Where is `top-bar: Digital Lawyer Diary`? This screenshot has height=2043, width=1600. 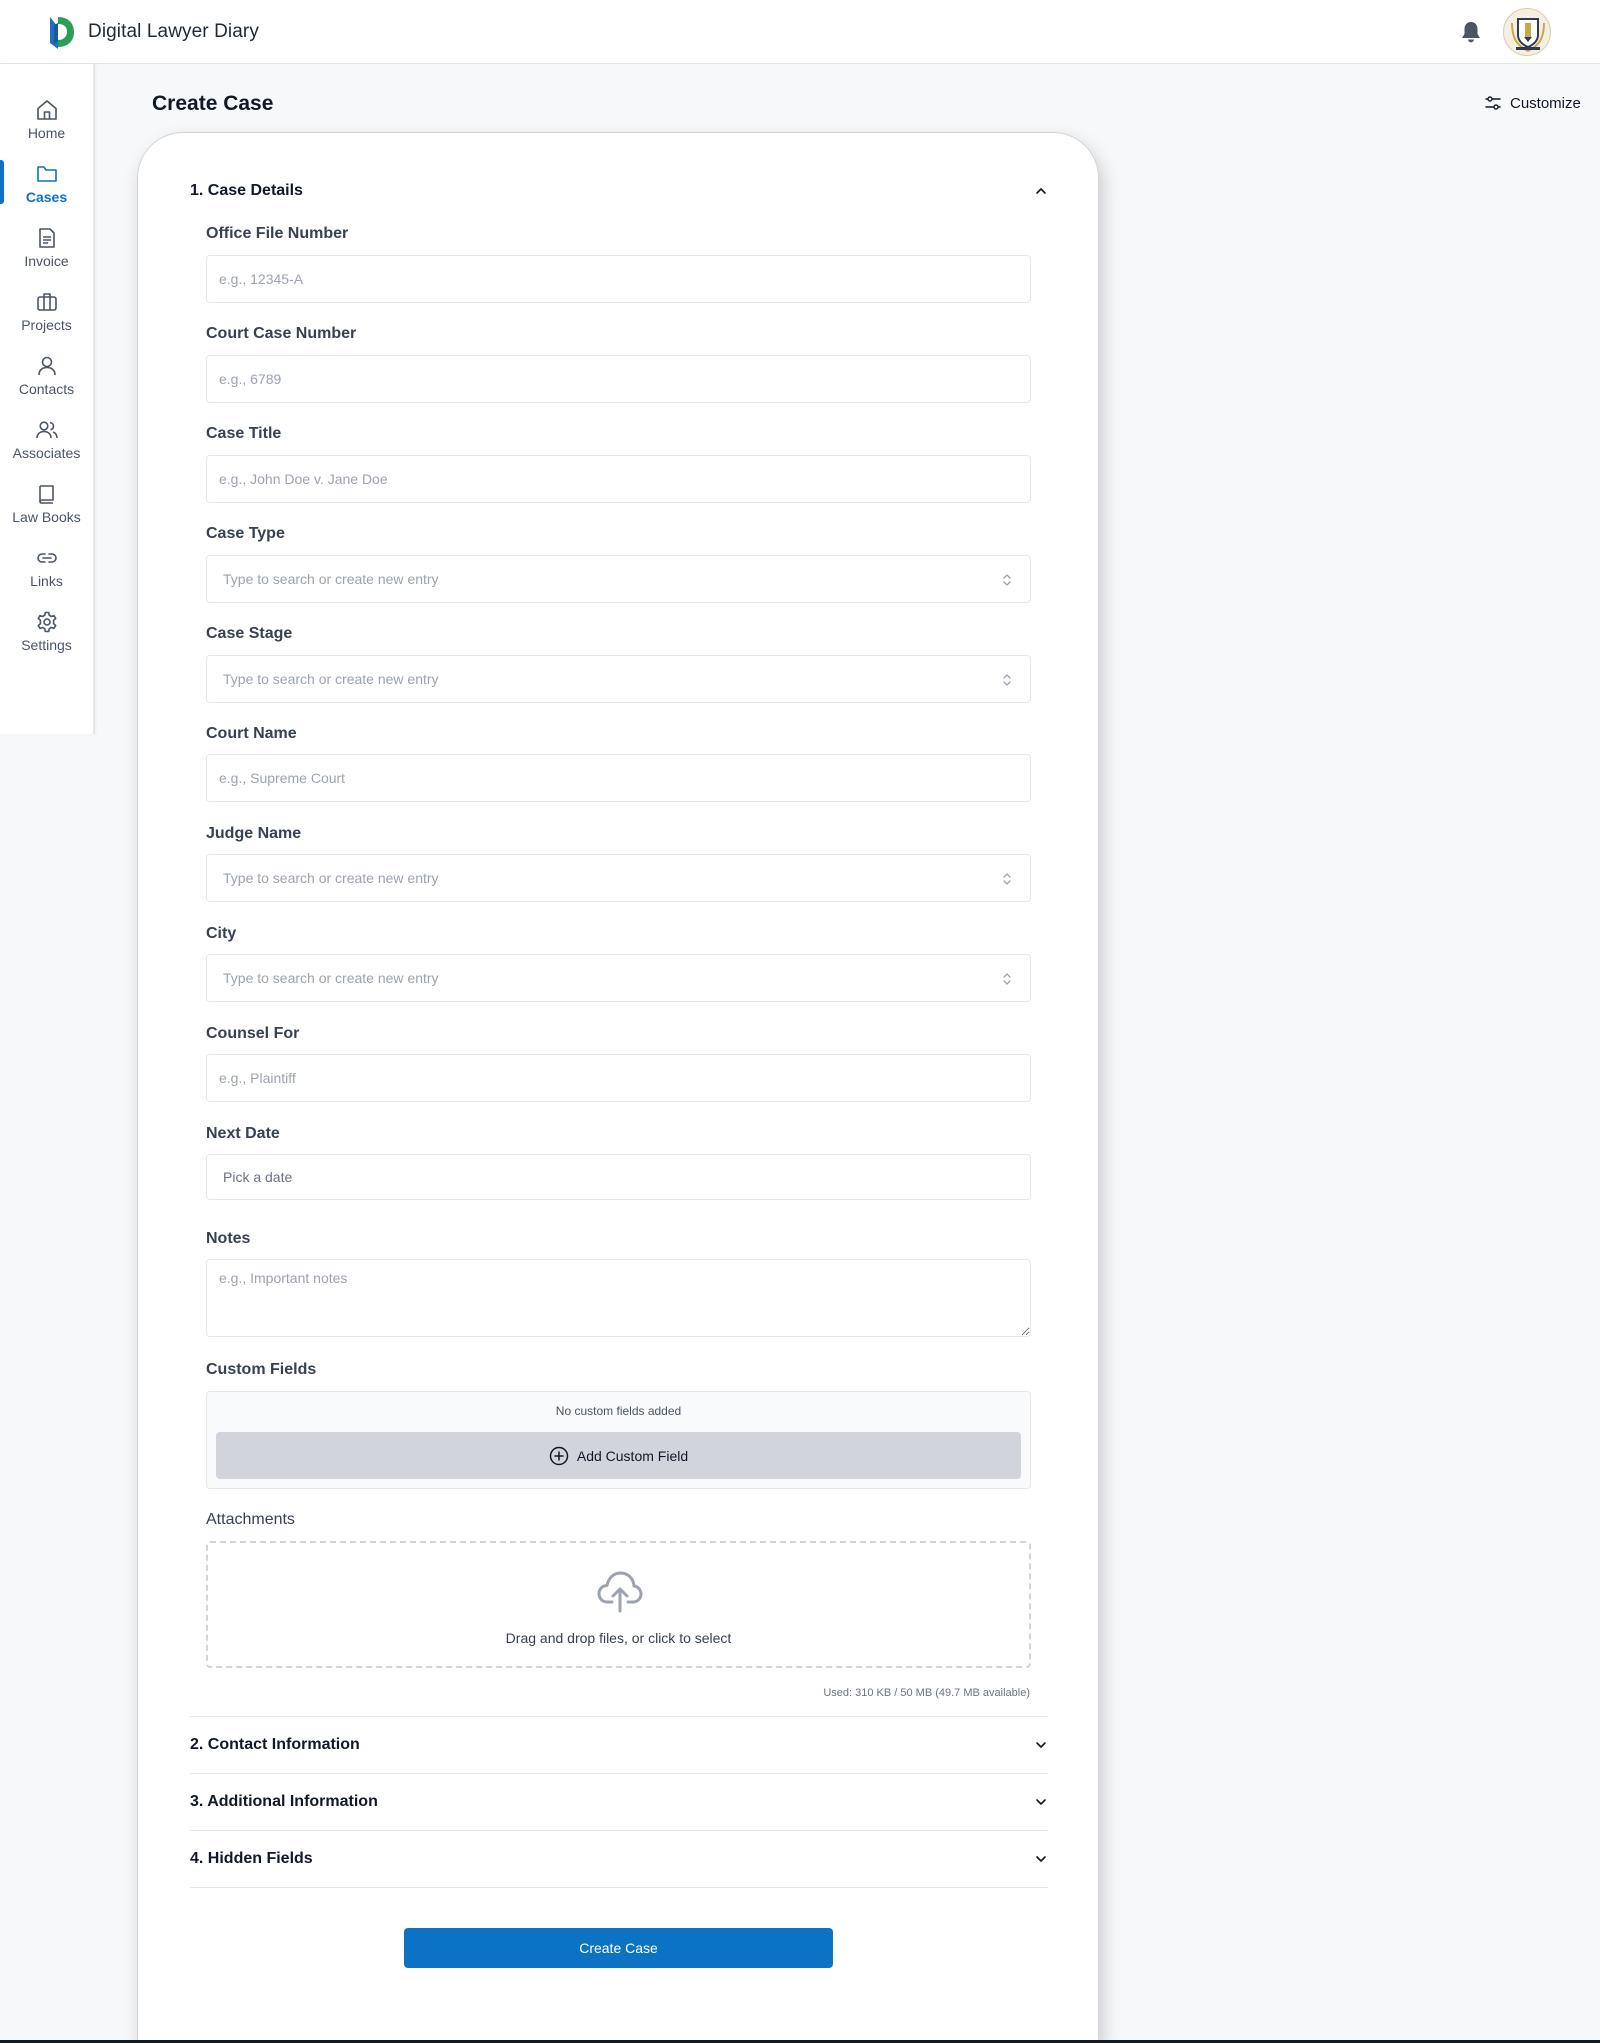
top-bar: Digital Lawyer Diary is located at coordinates (800, 32).